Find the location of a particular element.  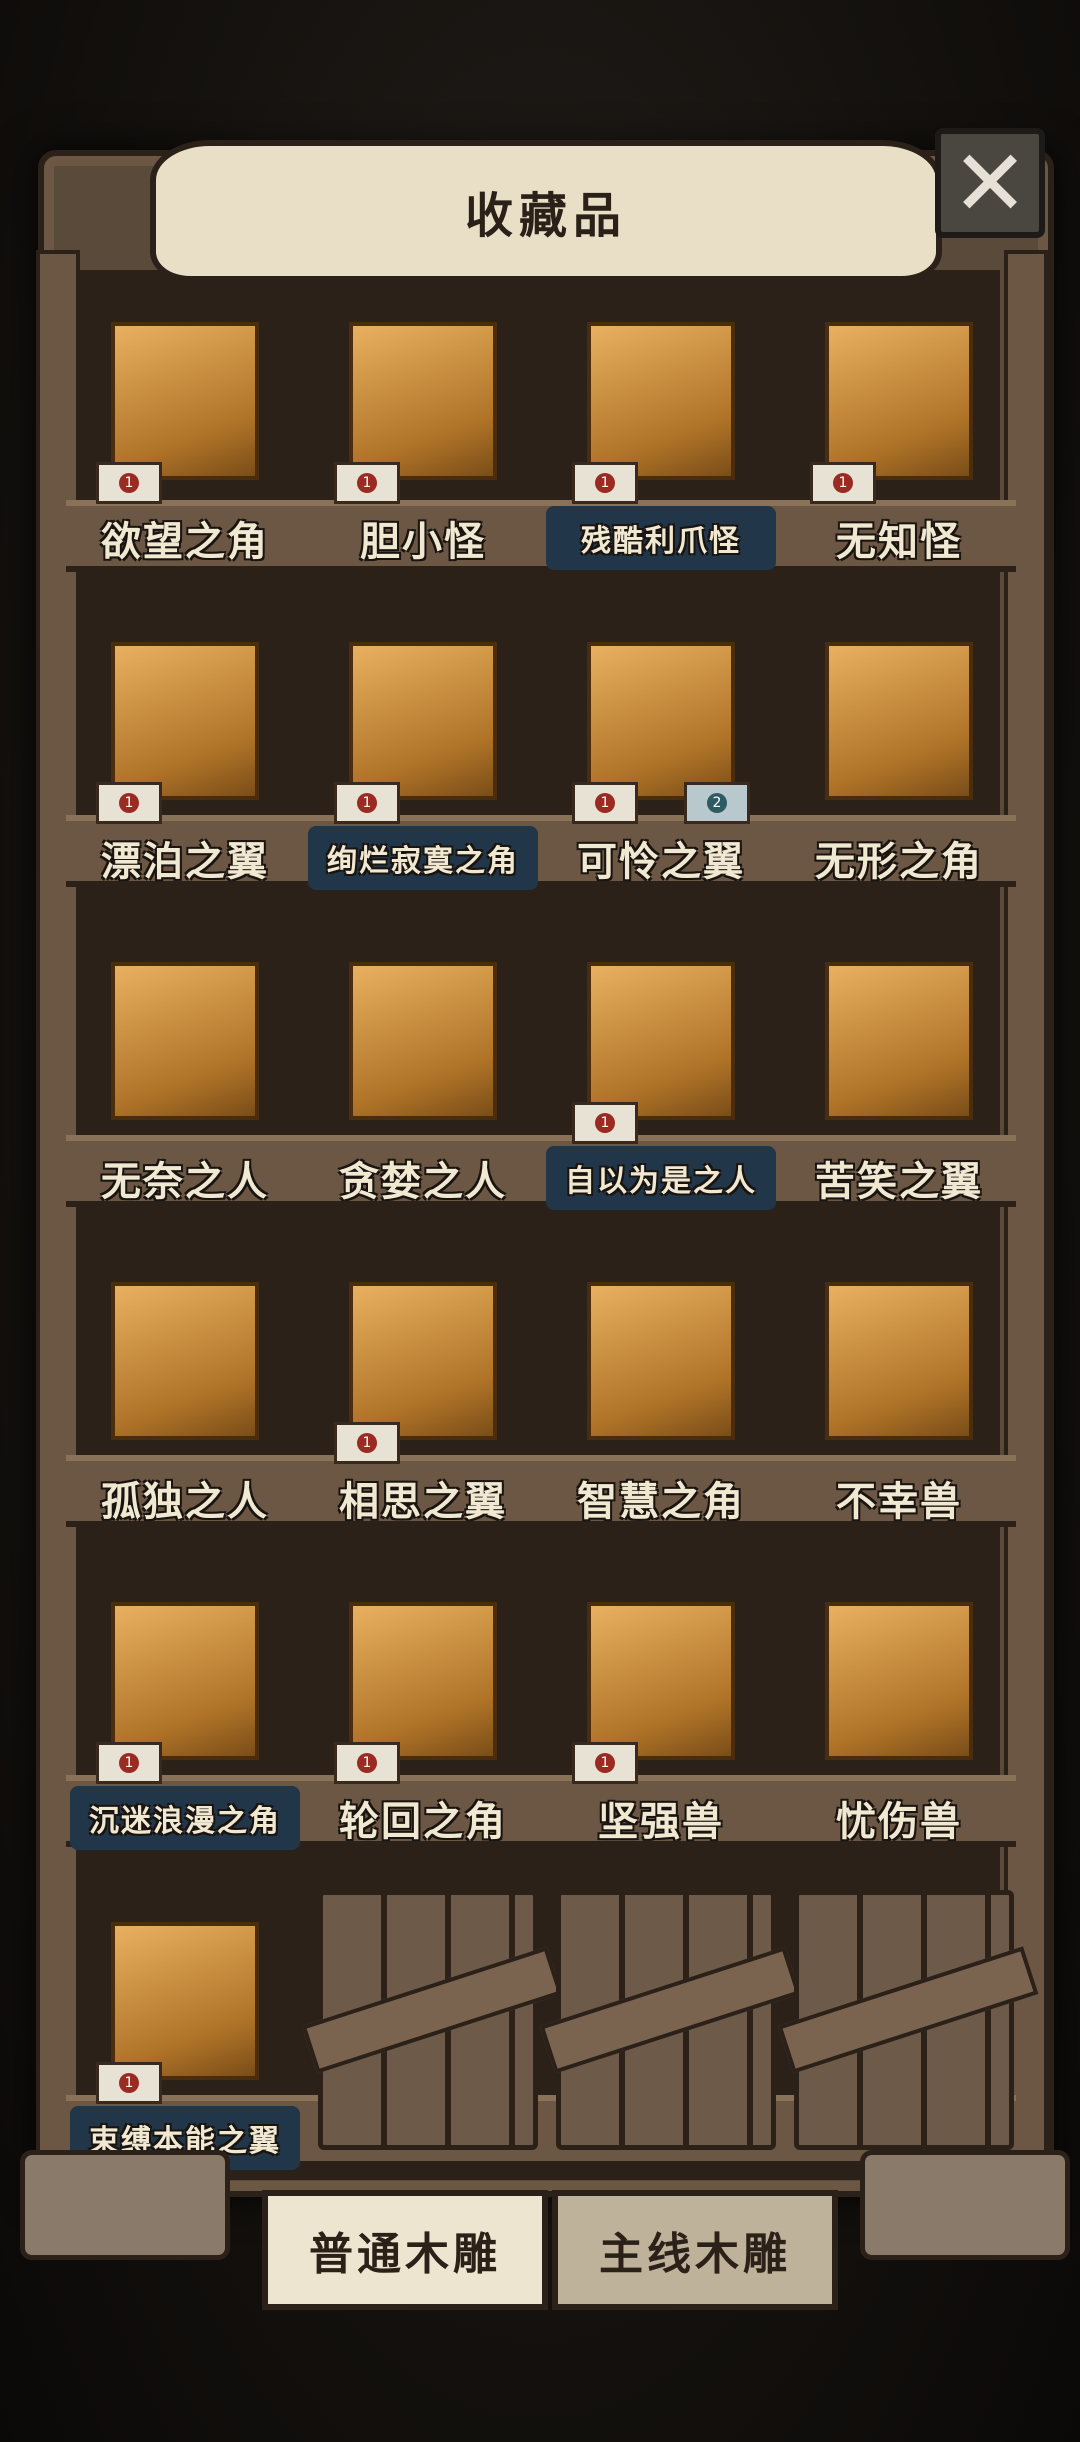

collection-item: 1 绚烂寂寞之角 is located at coordinates (423, 745).